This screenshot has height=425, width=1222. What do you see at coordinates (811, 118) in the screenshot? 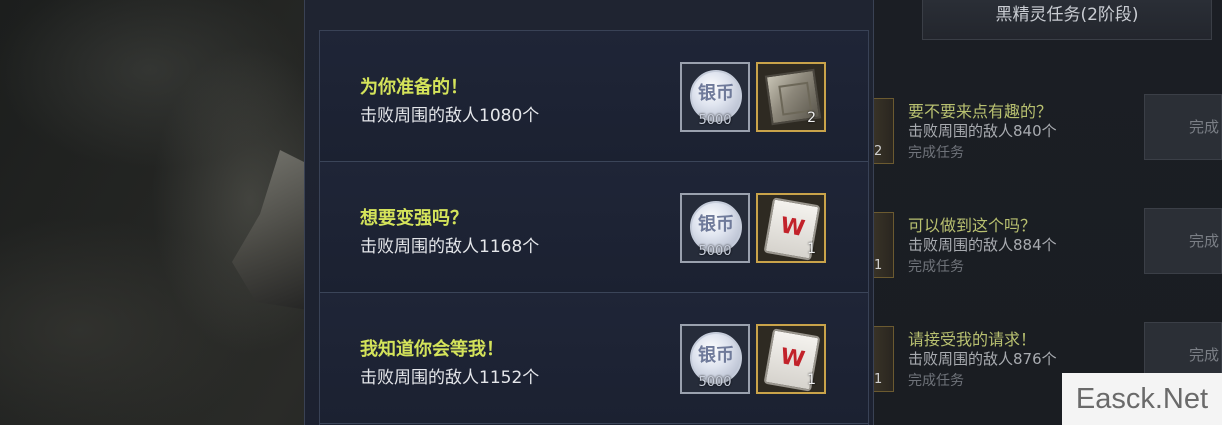
I see `reward-qty: 2` at bounding box center [811, 118].